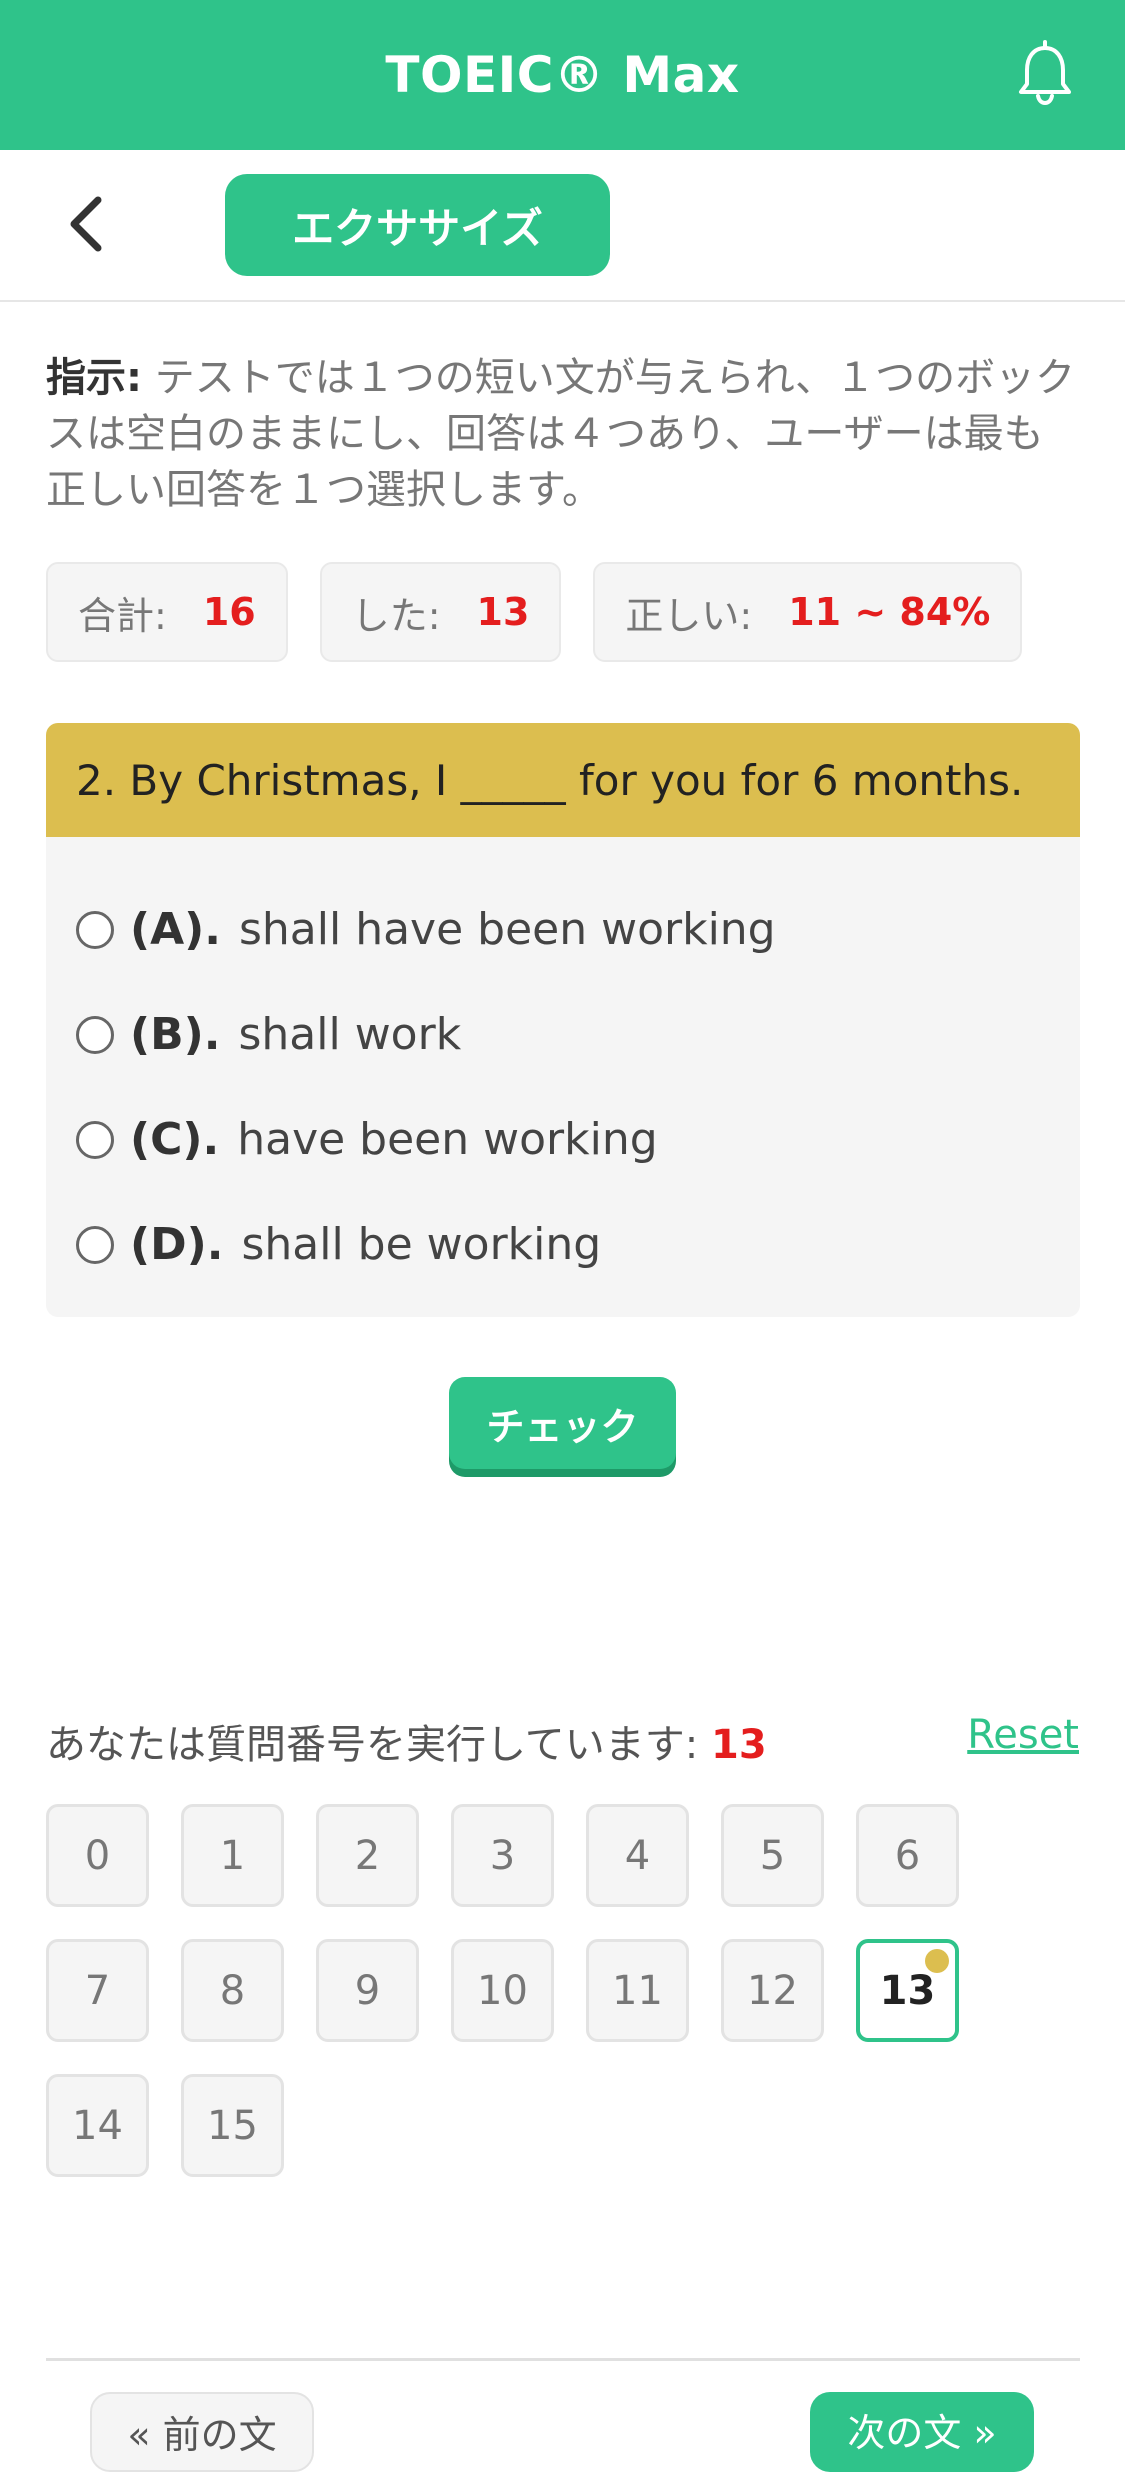 The height and width of the screenshot is (2472, 1125). Describe the element at coordinates (563, 1034) in the screenshot. I see `option-b: (B). shall work` at that location.